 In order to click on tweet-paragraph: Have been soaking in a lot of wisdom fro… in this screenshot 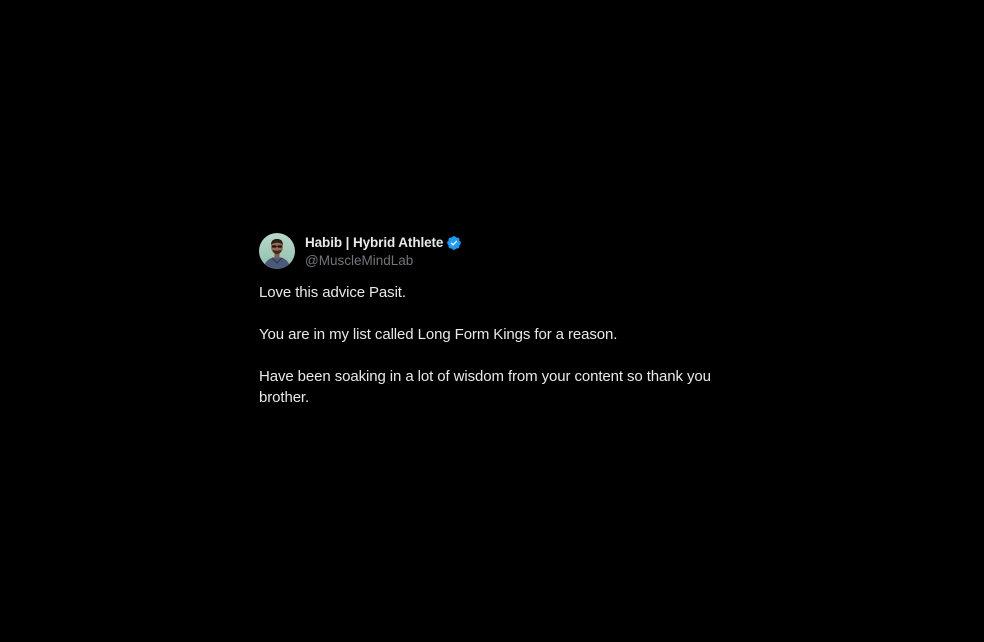, I will do `click(485, 387)`.